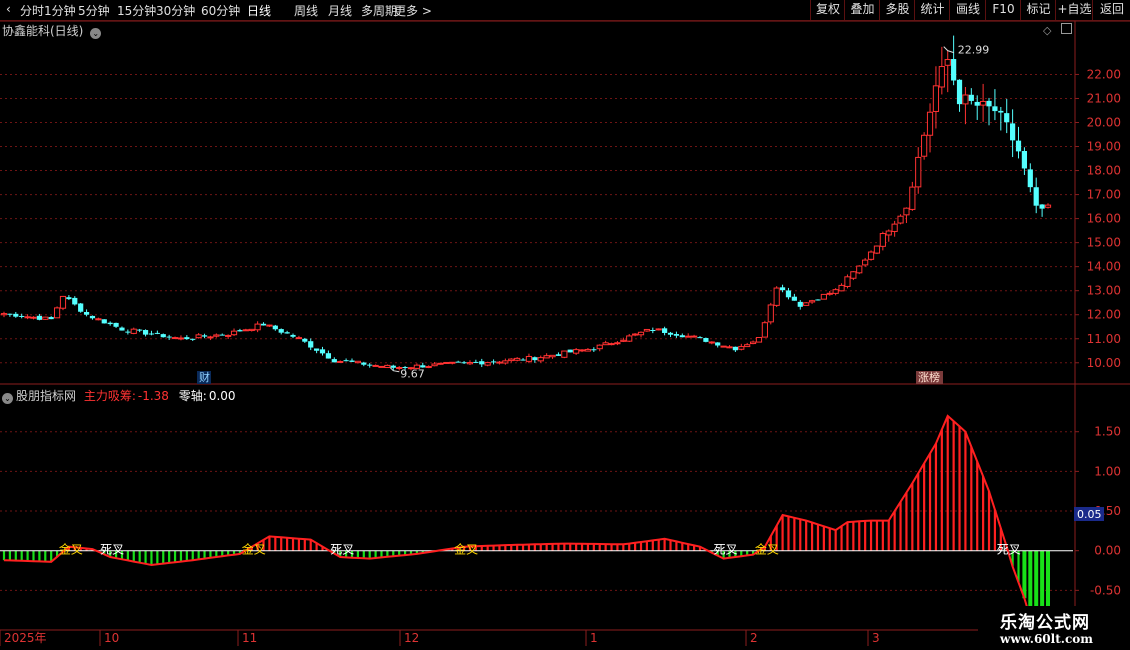 This screenshot has width=1130, height=650. Describe the element at coordinates (25, 638) in the screenshot. I see `x-tick-label: 2025年` at that location.